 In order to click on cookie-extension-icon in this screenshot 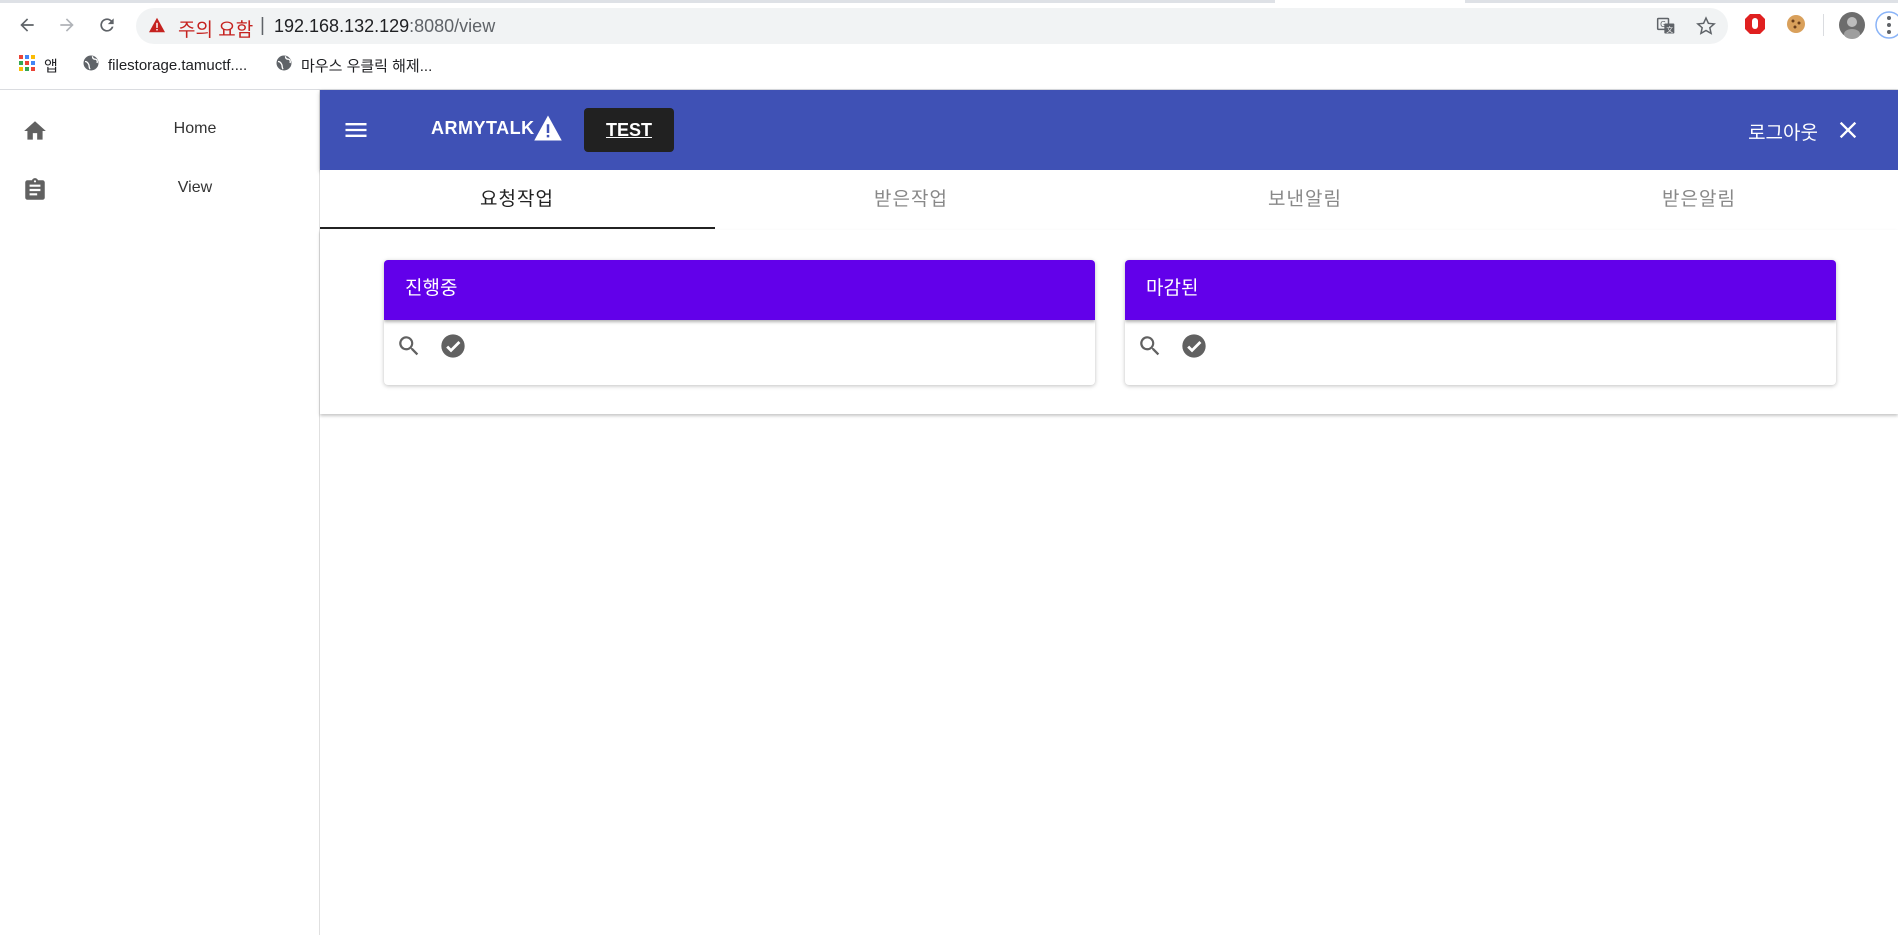, I will do `click(1797, 25)`.